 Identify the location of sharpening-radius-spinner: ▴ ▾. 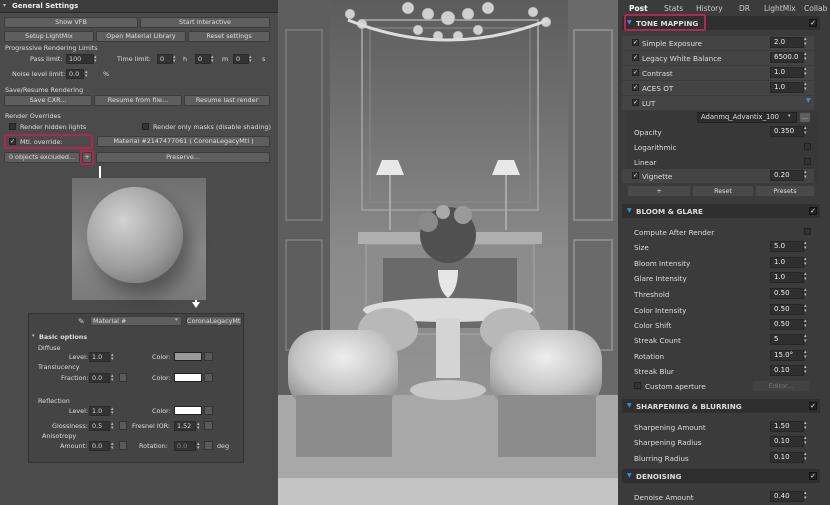
(807, 441).